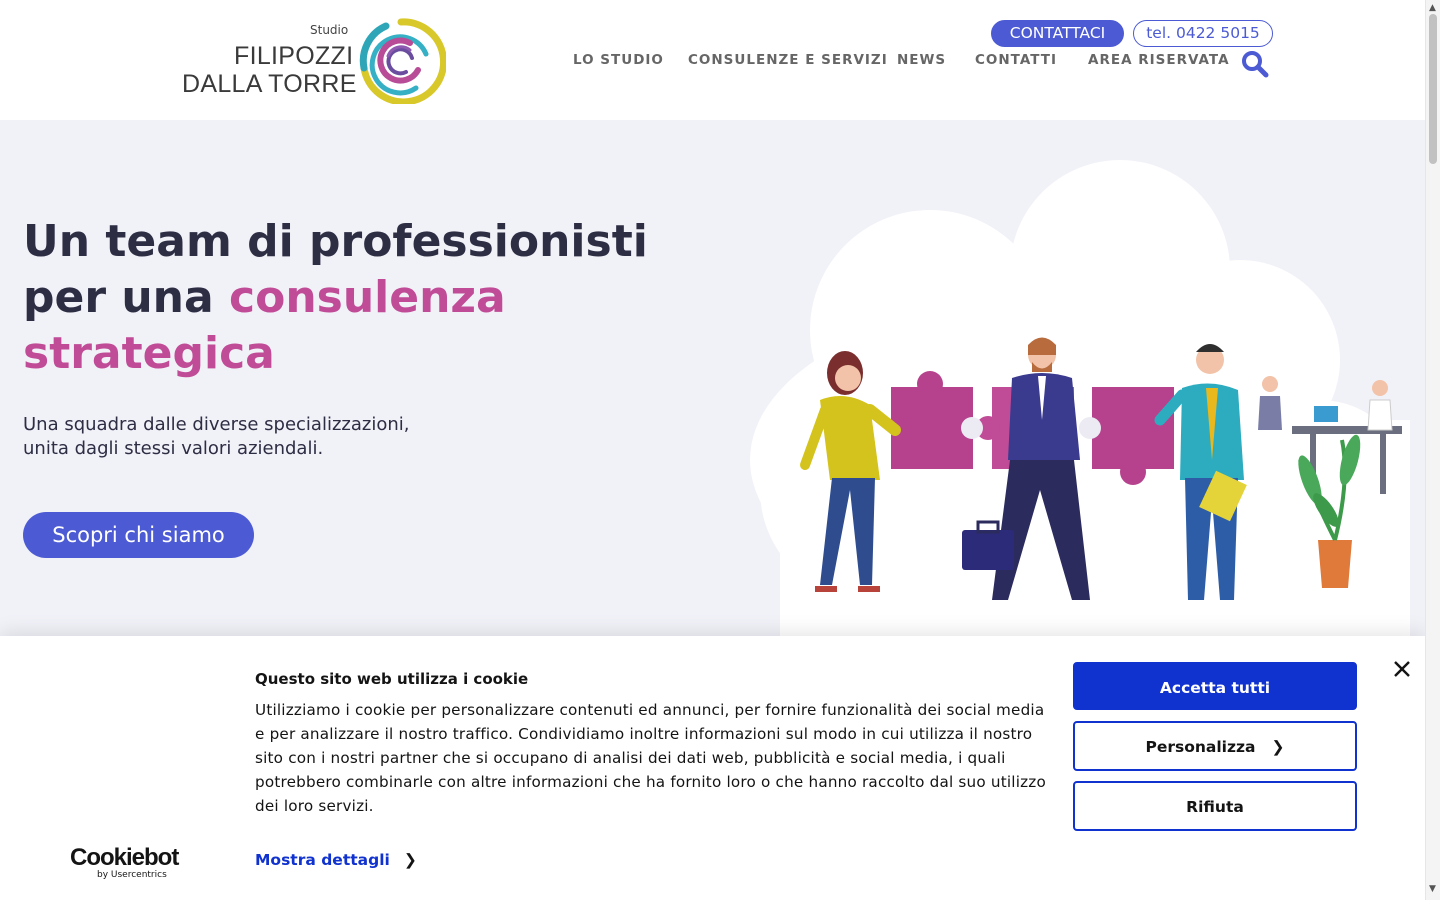 The width and height of the screenshot is (1440, 900). What do you see at coordinates (921, 60) in the screenshot?
I see `nav-item-news: NEWS` at bounding box center [921, 60].